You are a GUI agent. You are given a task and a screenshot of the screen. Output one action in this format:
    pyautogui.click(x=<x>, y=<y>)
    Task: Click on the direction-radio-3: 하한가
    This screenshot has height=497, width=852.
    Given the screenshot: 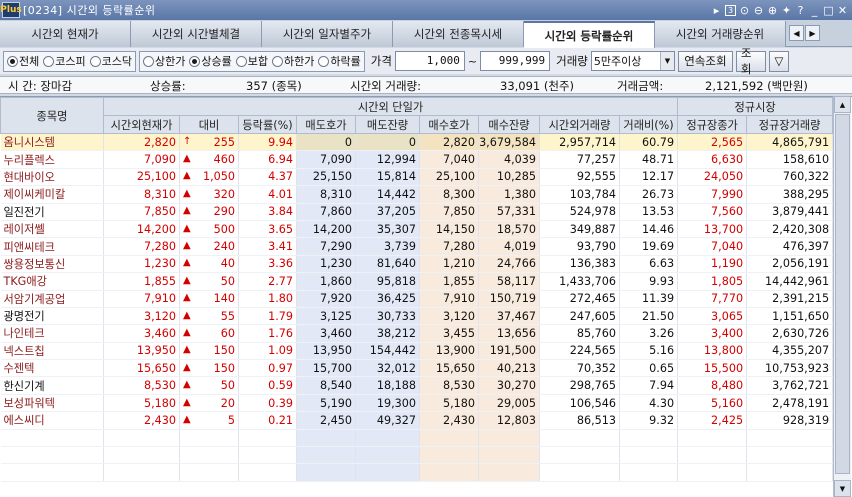 What is the action you would take?
    pyautogui.click(x=293, y=61)
    